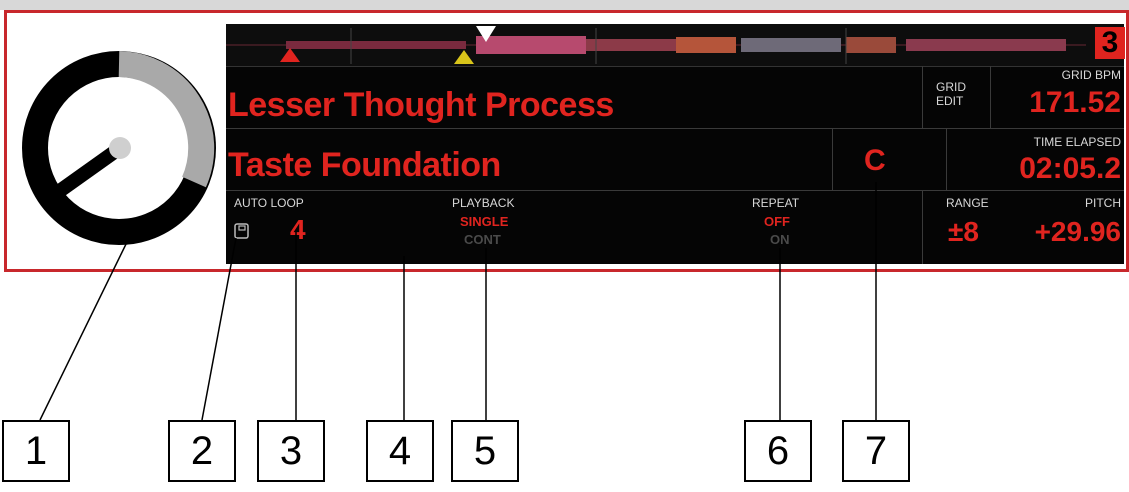 The height and width of the screenshot is (492, 1129). What do you see at coordinates (291, 451) in the screenshot?
I see `callout-3: 3` at bounding box center [291, 451].